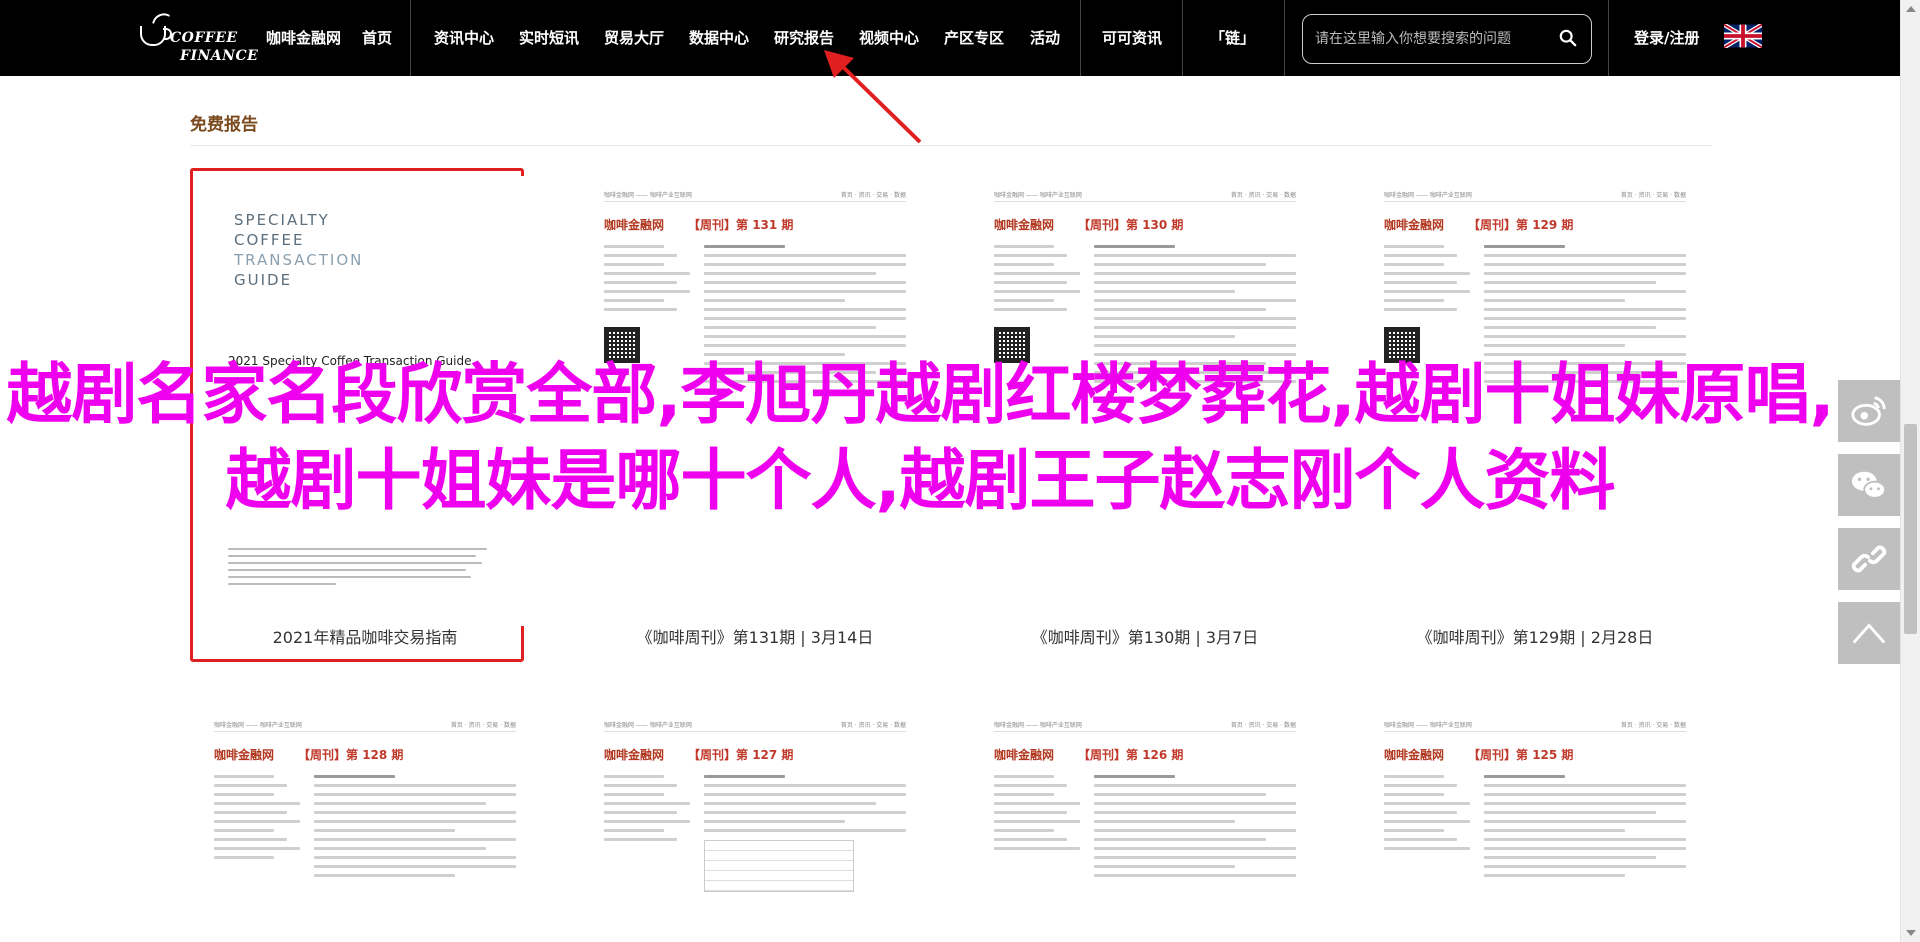  I want to click on nav-trading-hall: 贸易大厅, so click(634, 38).